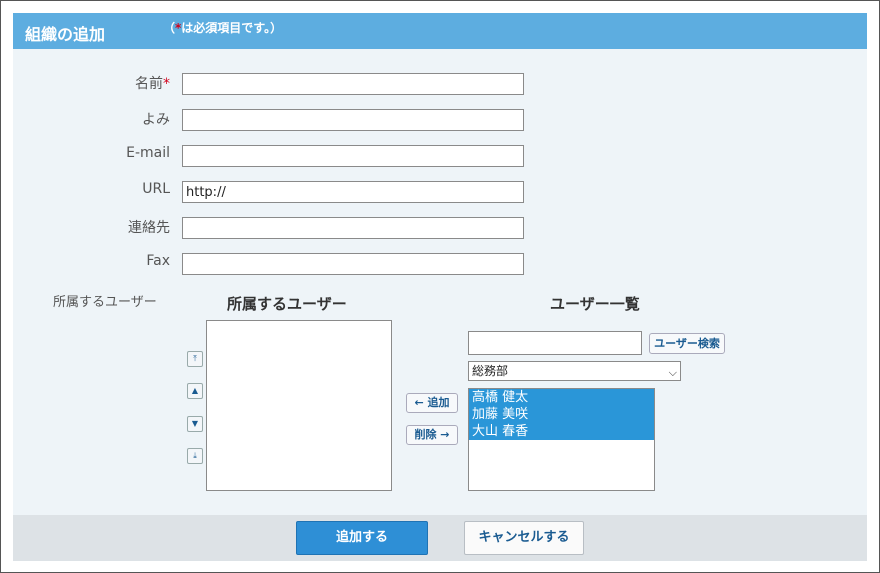 Image resolution: width=880 pixels, height=573 pixels. What do you see at coordinates (574, 371) in the screenshot?
I see `group-select: 総務部 ⌵` at bounding box center [574, 371].